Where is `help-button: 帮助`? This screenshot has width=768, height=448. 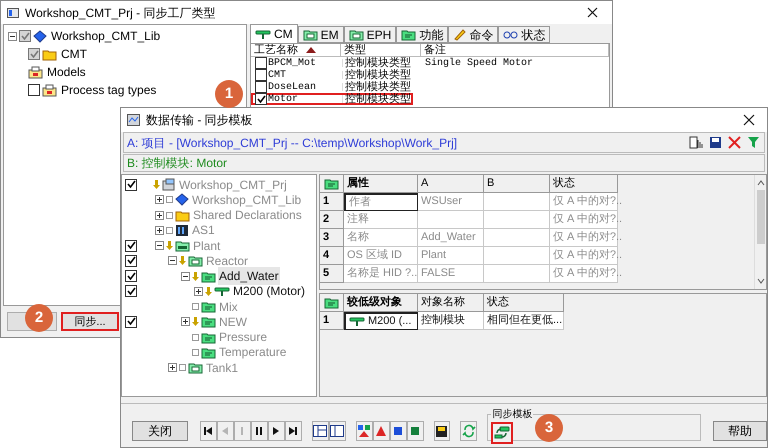
help-button: 帮助 is located at coordinates (740, 431).